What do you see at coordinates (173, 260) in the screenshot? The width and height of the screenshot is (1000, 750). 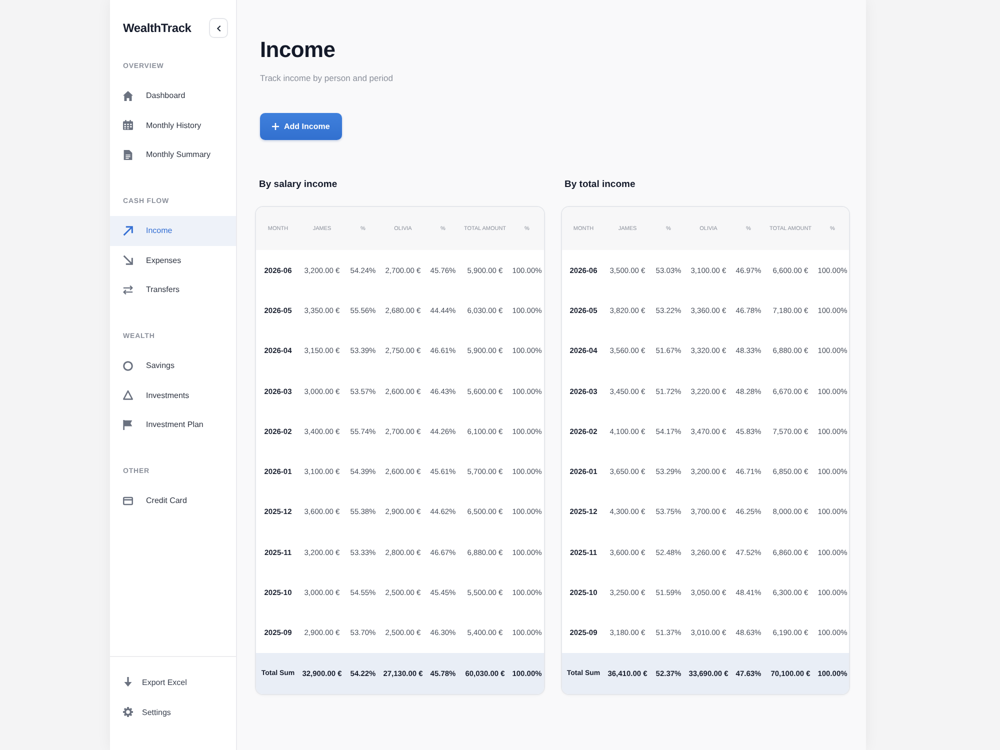 I see `nav-item: Expenses` at bounding box center [173, 260].